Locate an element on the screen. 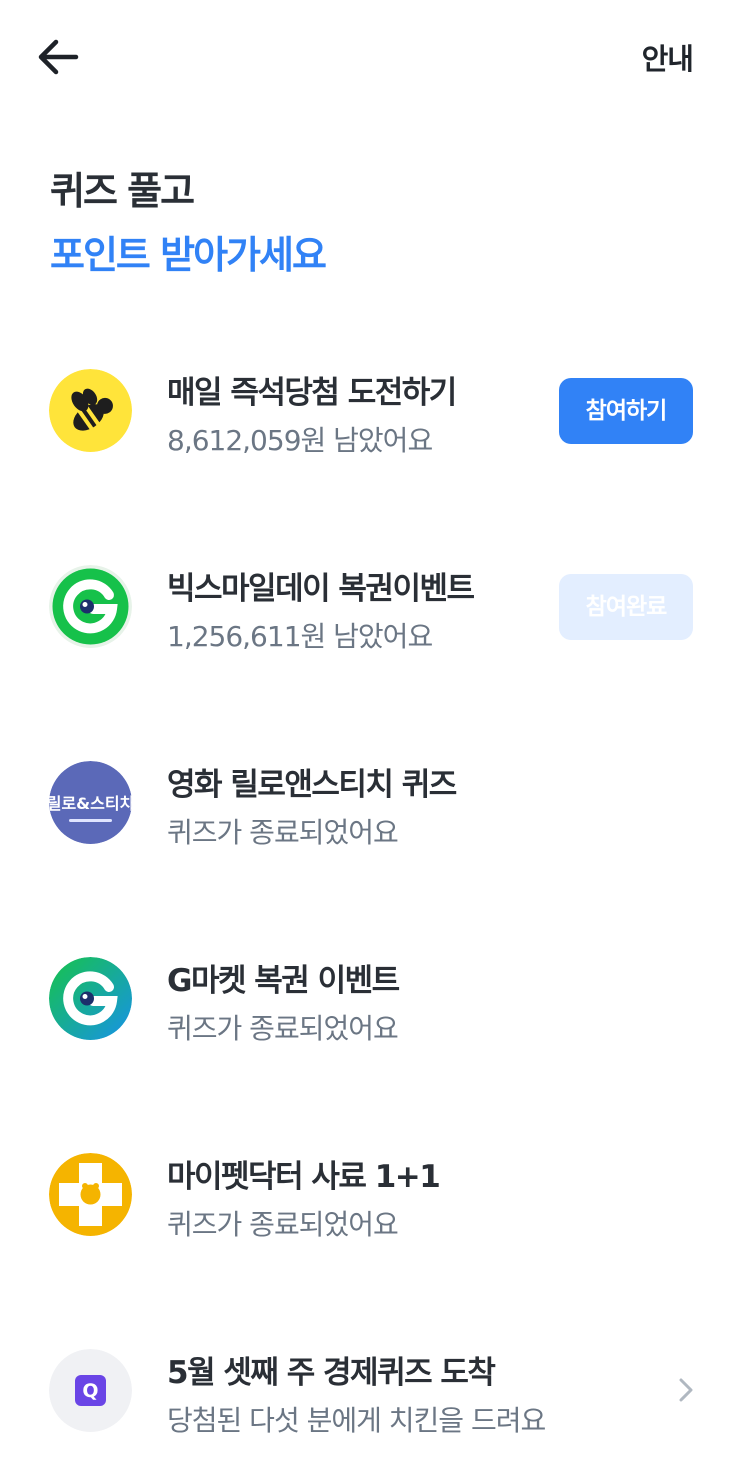 The height and width of the screenshot is (1471, 743). guide-link: 안내 is located at coordinates (668, 57).